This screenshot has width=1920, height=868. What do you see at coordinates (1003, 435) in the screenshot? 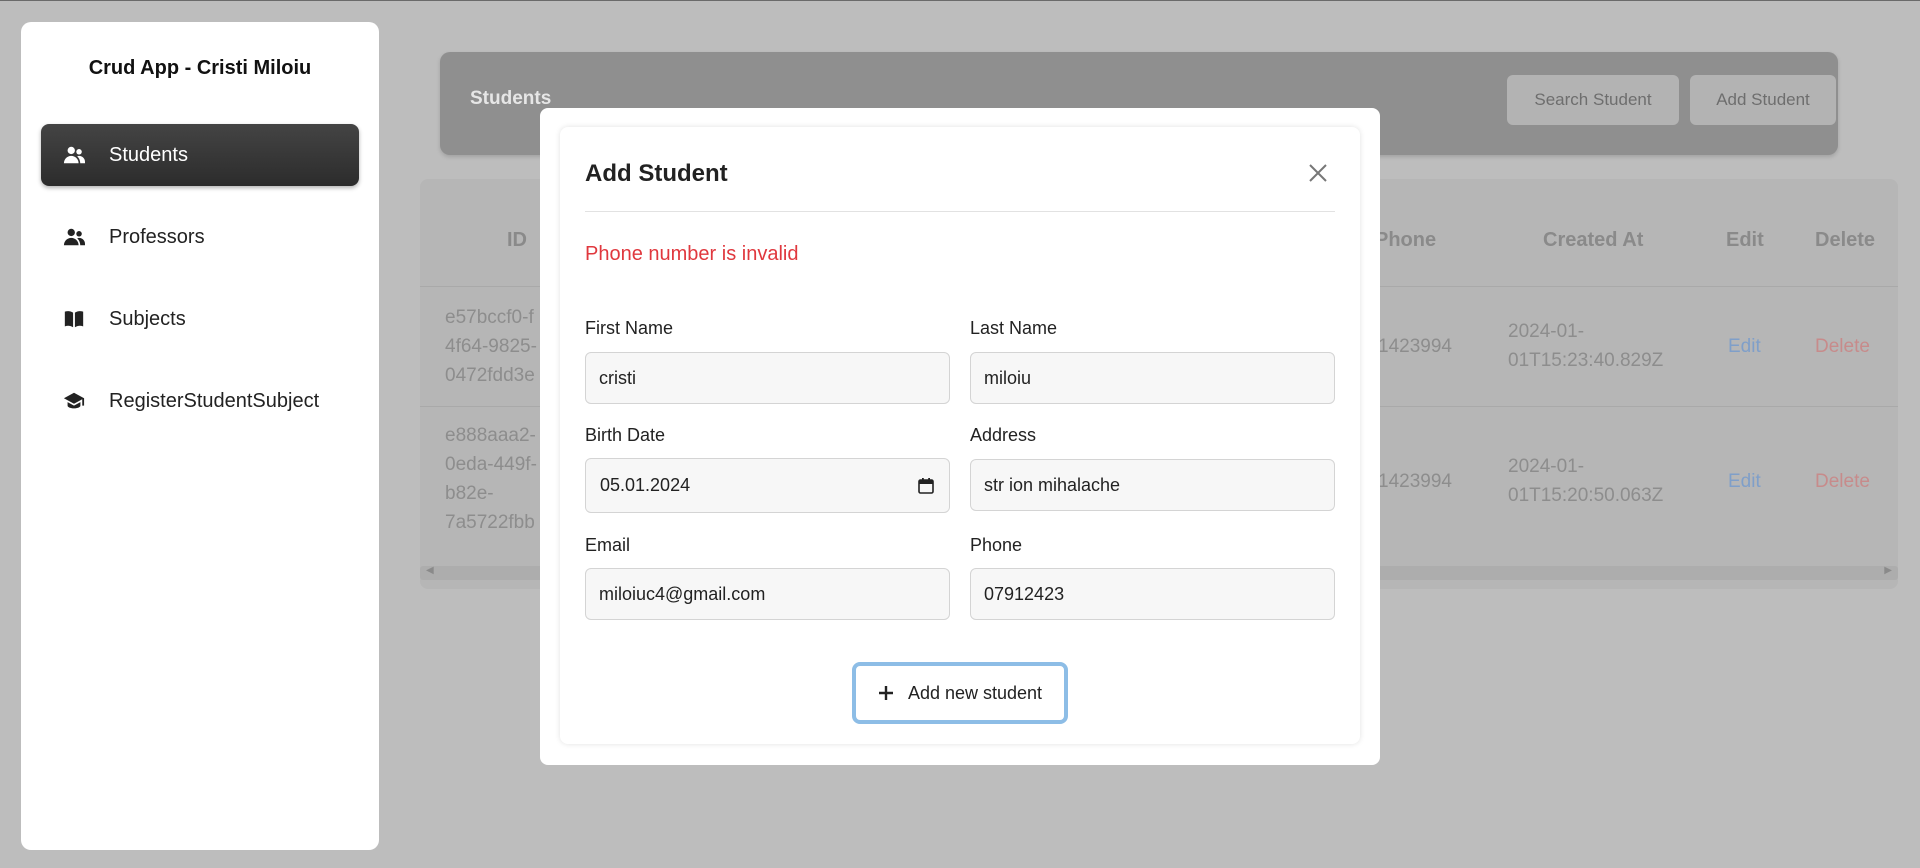
I see `address-label: Address` at bounding box center [1003, 435].